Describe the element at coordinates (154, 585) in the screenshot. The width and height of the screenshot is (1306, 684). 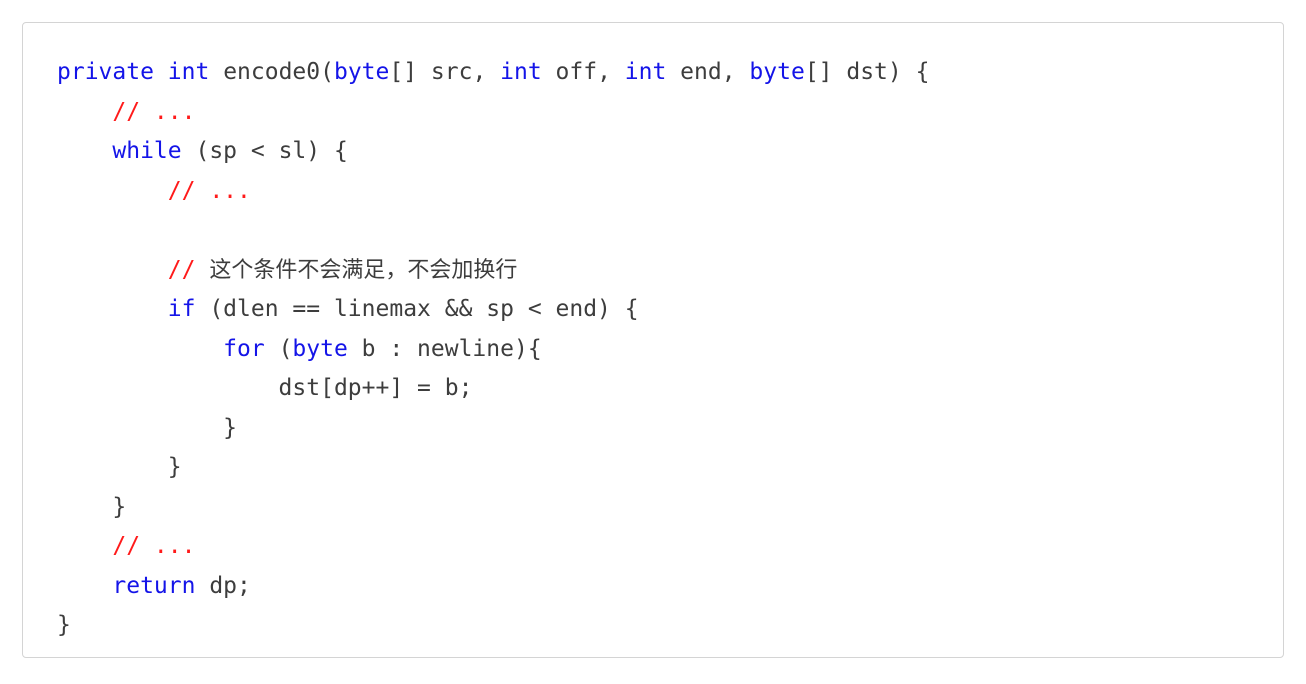
I see `code-token-kw: return` at that location.